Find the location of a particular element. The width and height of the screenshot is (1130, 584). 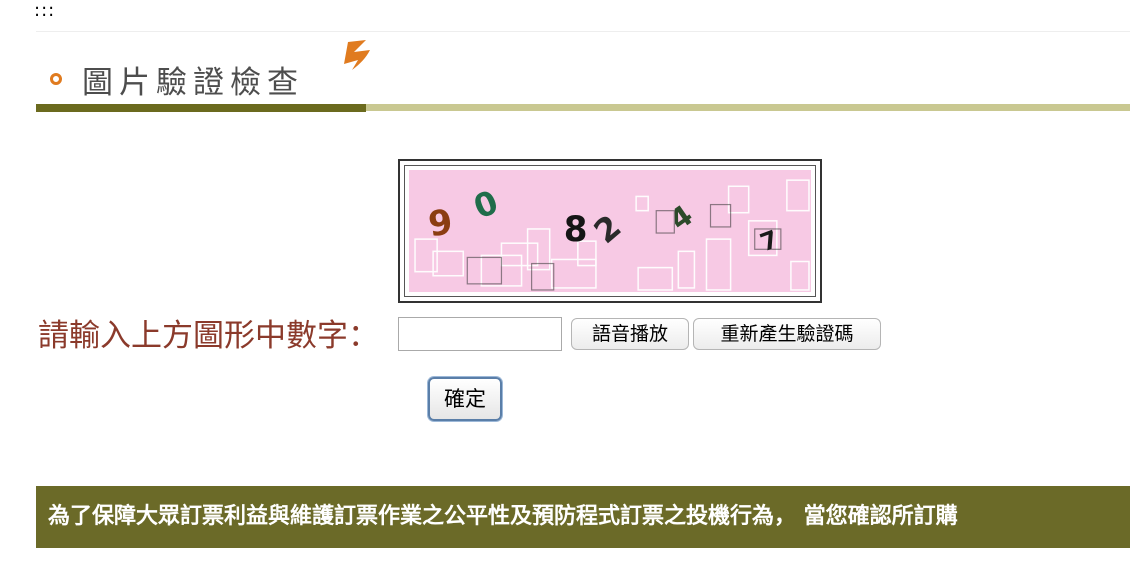

captcha-frame: 9 0 8 2 4 7 is located at coordinates (610, 231).